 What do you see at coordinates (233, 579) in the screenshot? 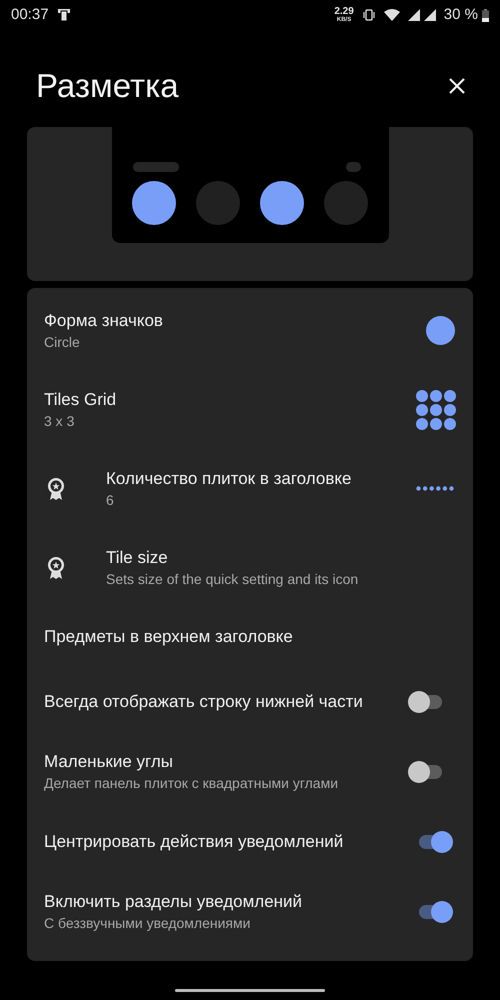
I see `setting-summary: Sets size of the quick setting and its icon` at bounding box center [233, 579].